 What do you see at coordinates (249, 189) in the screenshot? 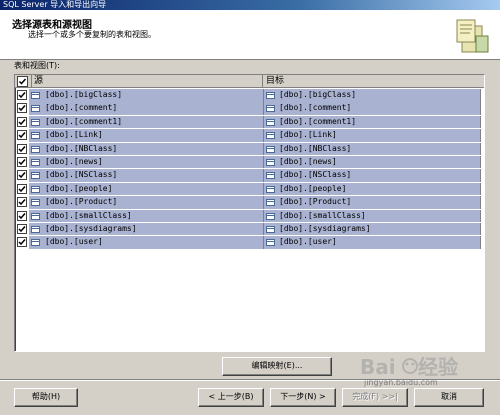
I see `table-row: [dbo].[people] [dbo].[people]` at bounding box center [249, 189].